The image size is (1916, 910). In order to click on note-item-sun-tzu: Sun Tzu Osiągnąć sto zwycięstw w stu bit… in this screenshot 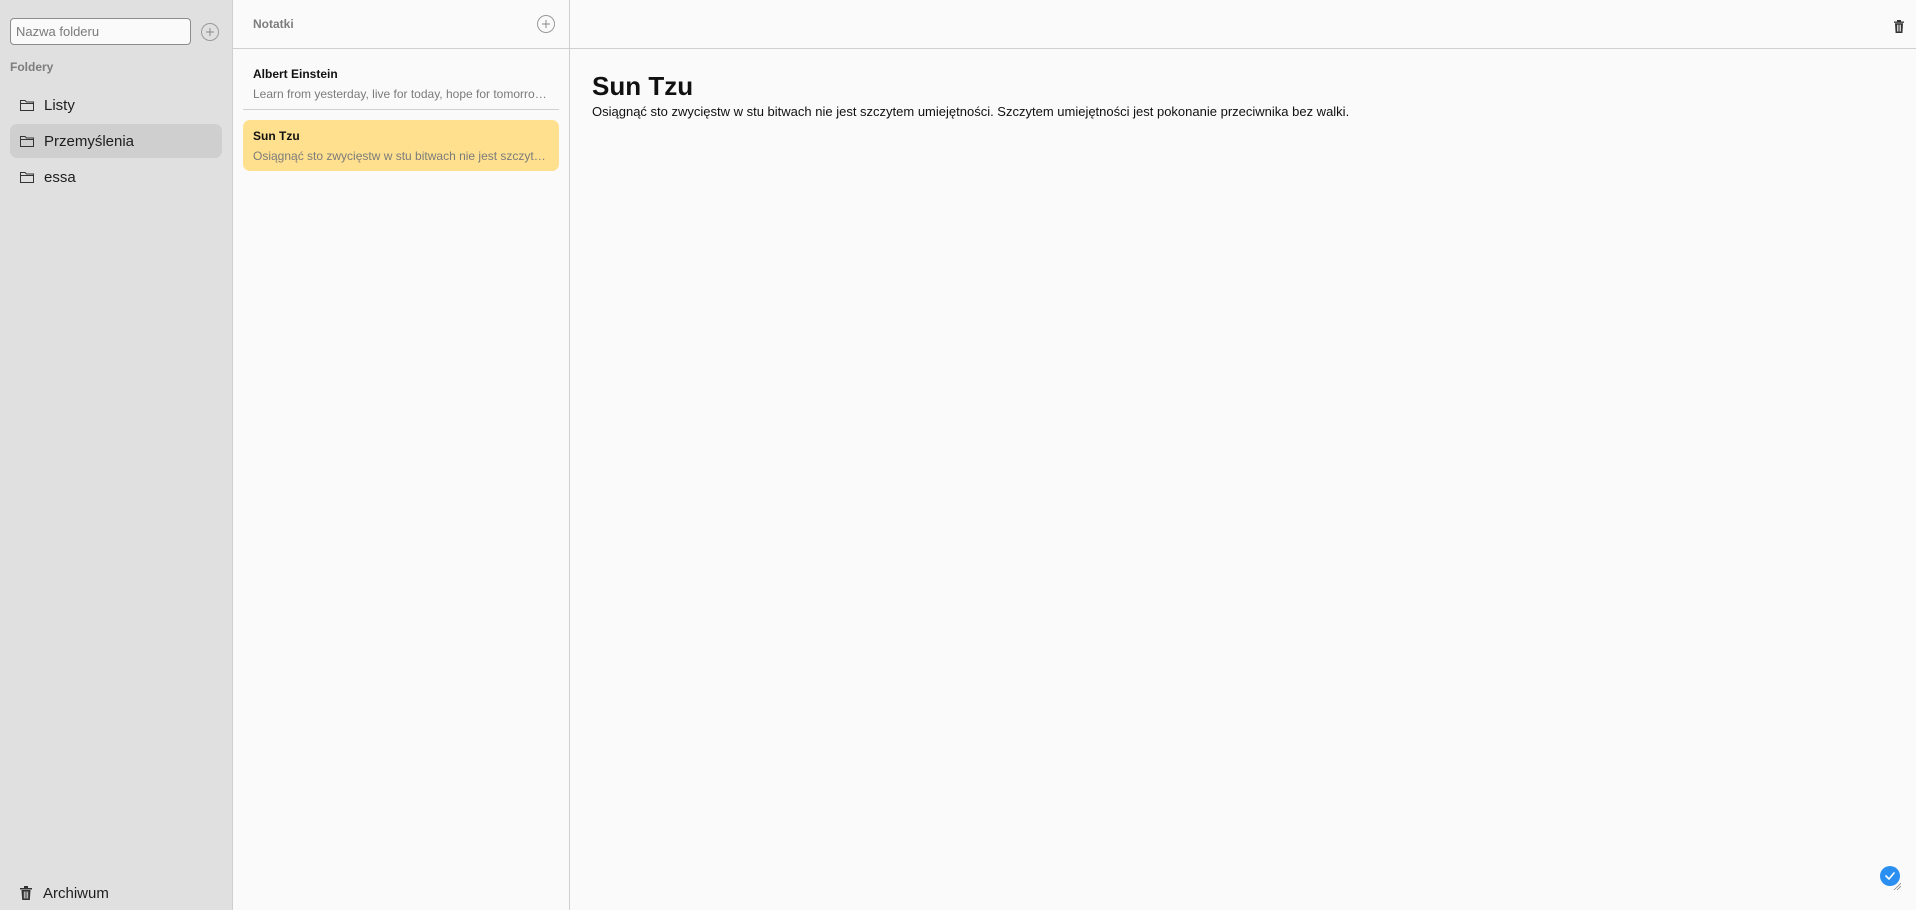, I will do `click(401, 145)`.